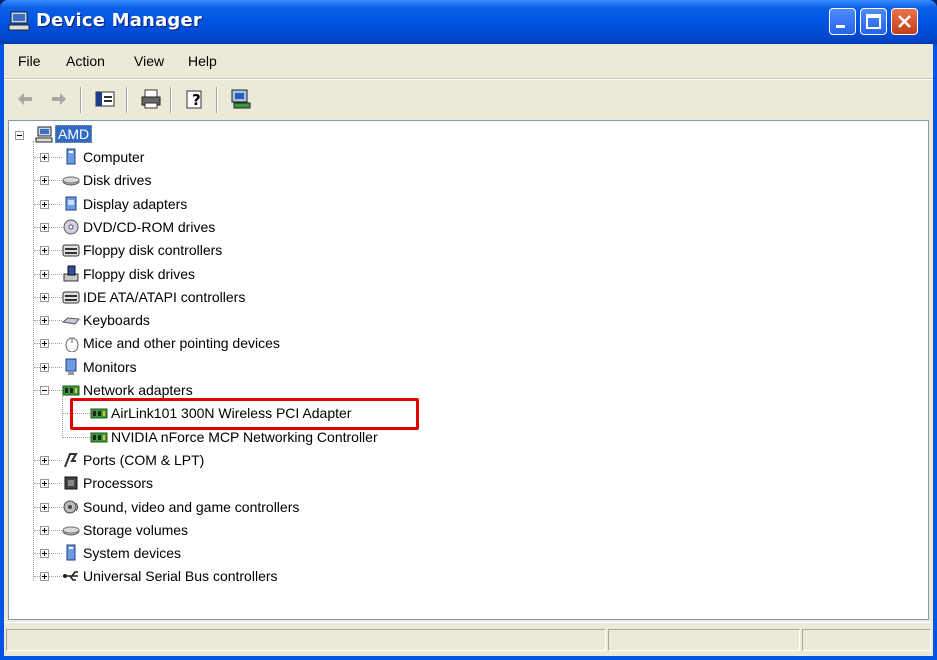 The image size is (937, 660). I want to click on title-bar: Device Manager, so click(468, 22).